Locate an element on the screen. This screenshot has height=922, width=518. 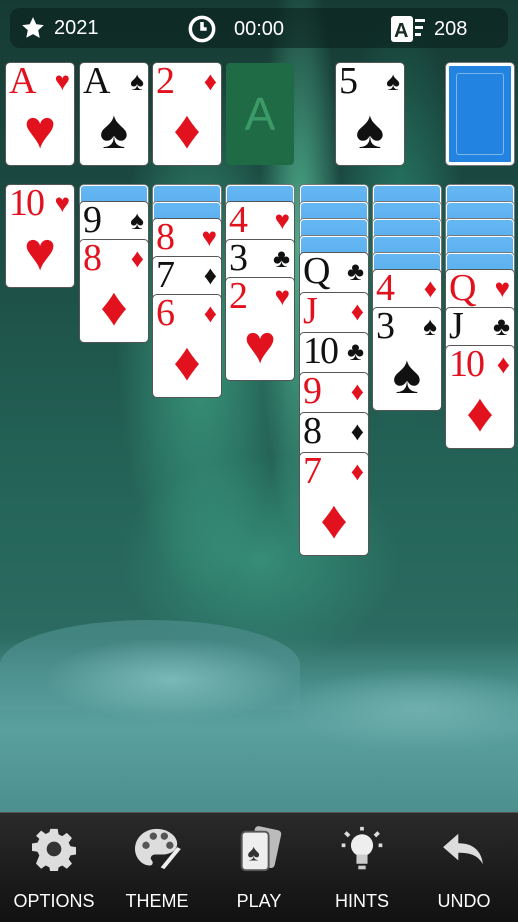
tableau-card: 2 ♥ ♥ is located at coordinates (260, 329).